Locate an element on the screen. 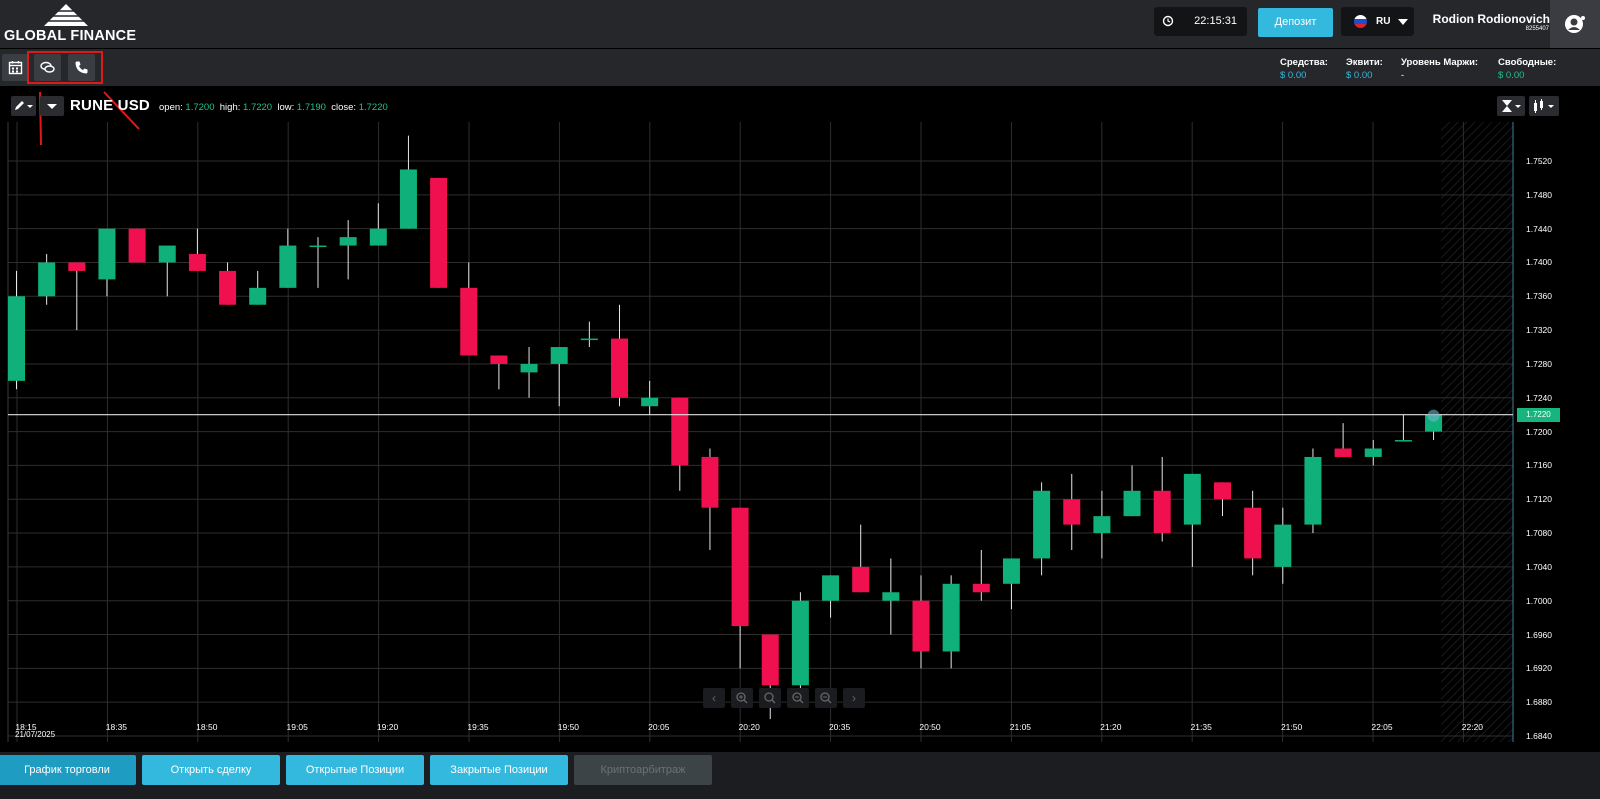 The width and height of the screenshot is (1600, 799). low-label: low: is located at coordinates (286, 107).